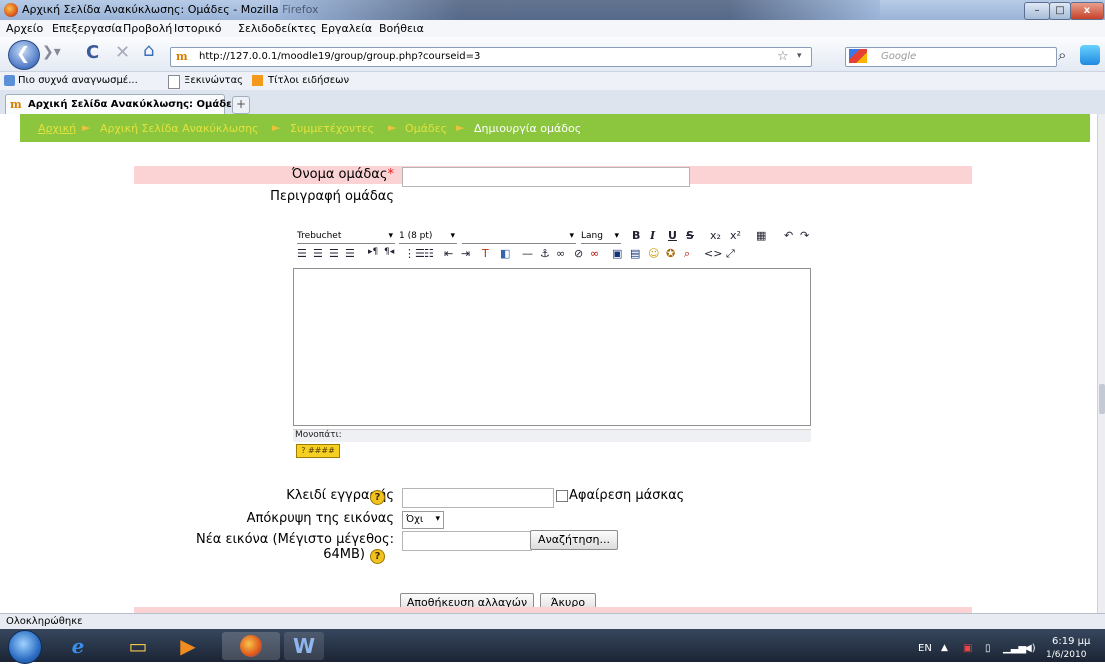 The height and width of the screenshot is (664, 1105). I want to click on superscript-icon: x², so click(735, 235).